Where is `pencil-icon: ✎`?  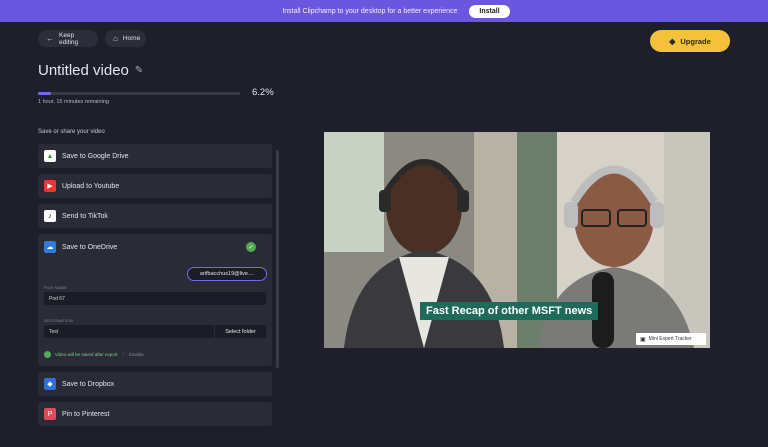
pencil-icon: ✎ is located at coordinates (139, 70).